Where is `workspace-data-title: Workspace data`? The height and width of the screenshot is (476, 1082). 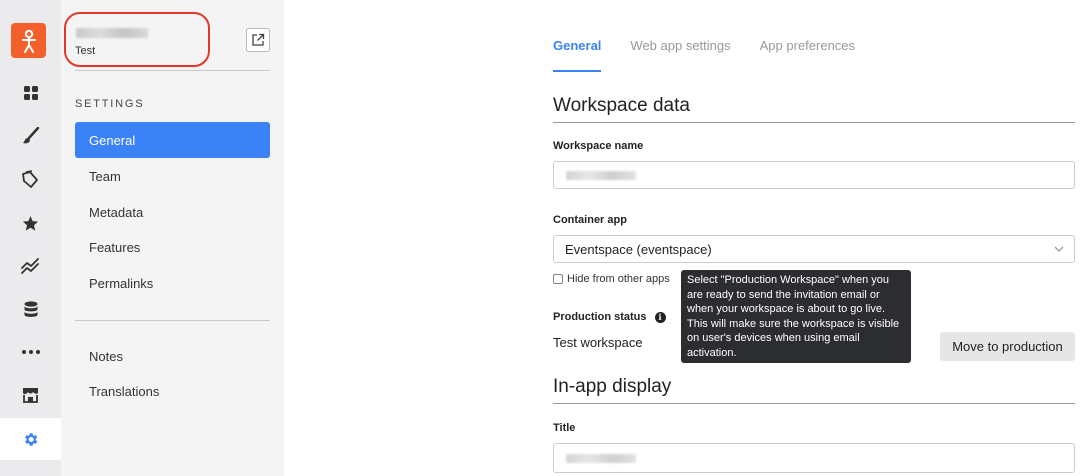 workspace-data-title: Workspace data is located at coordinates (621, 105).